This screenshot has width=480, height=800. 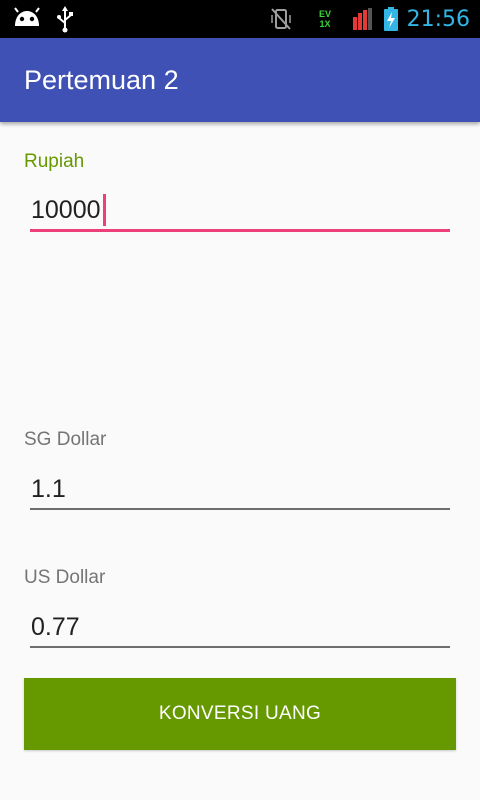 I want to click on status-bar: EV 1X 21:56, so click(x=240, y=19).